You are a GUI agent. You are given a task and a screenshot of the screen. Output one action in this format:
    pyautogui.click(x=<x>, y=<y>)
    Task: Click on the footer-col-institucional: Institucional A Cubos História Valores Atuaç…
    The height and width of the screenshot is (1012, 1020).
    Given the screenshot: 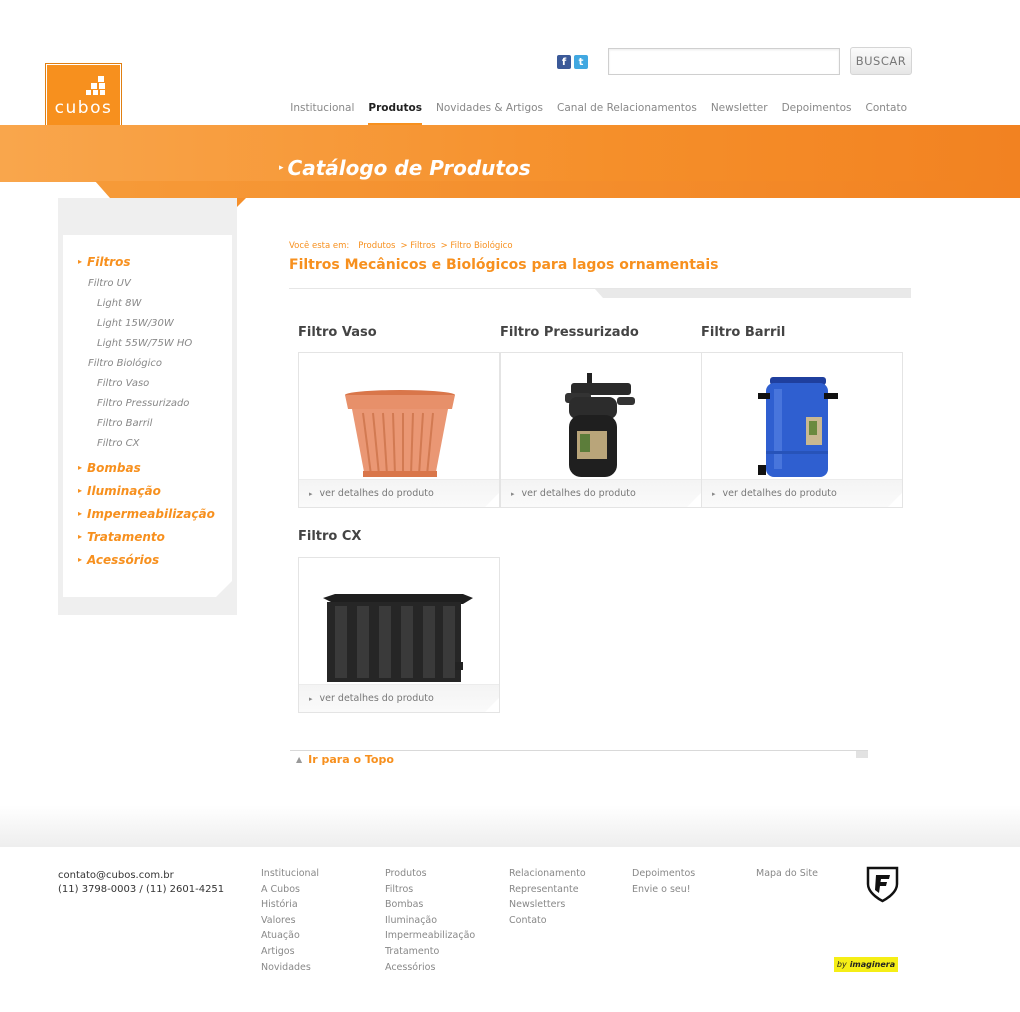 What is the action you would take?
    pyautogui.click(x=290, y=922)
    